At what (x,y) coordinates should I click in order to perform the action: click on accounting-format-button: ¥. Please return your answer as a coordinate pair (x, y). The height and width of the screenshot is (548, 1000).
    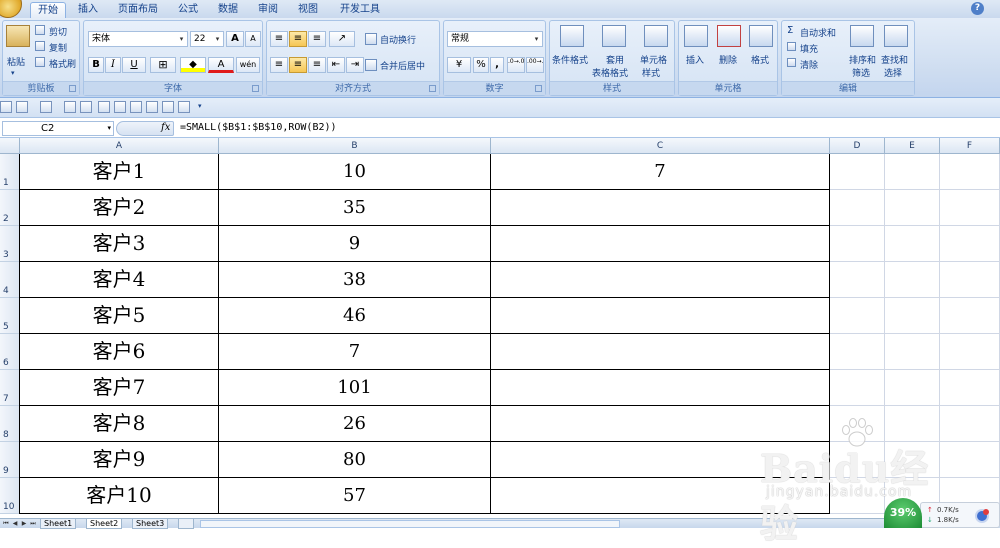
    Looking at the image, I should click on (459, 65).